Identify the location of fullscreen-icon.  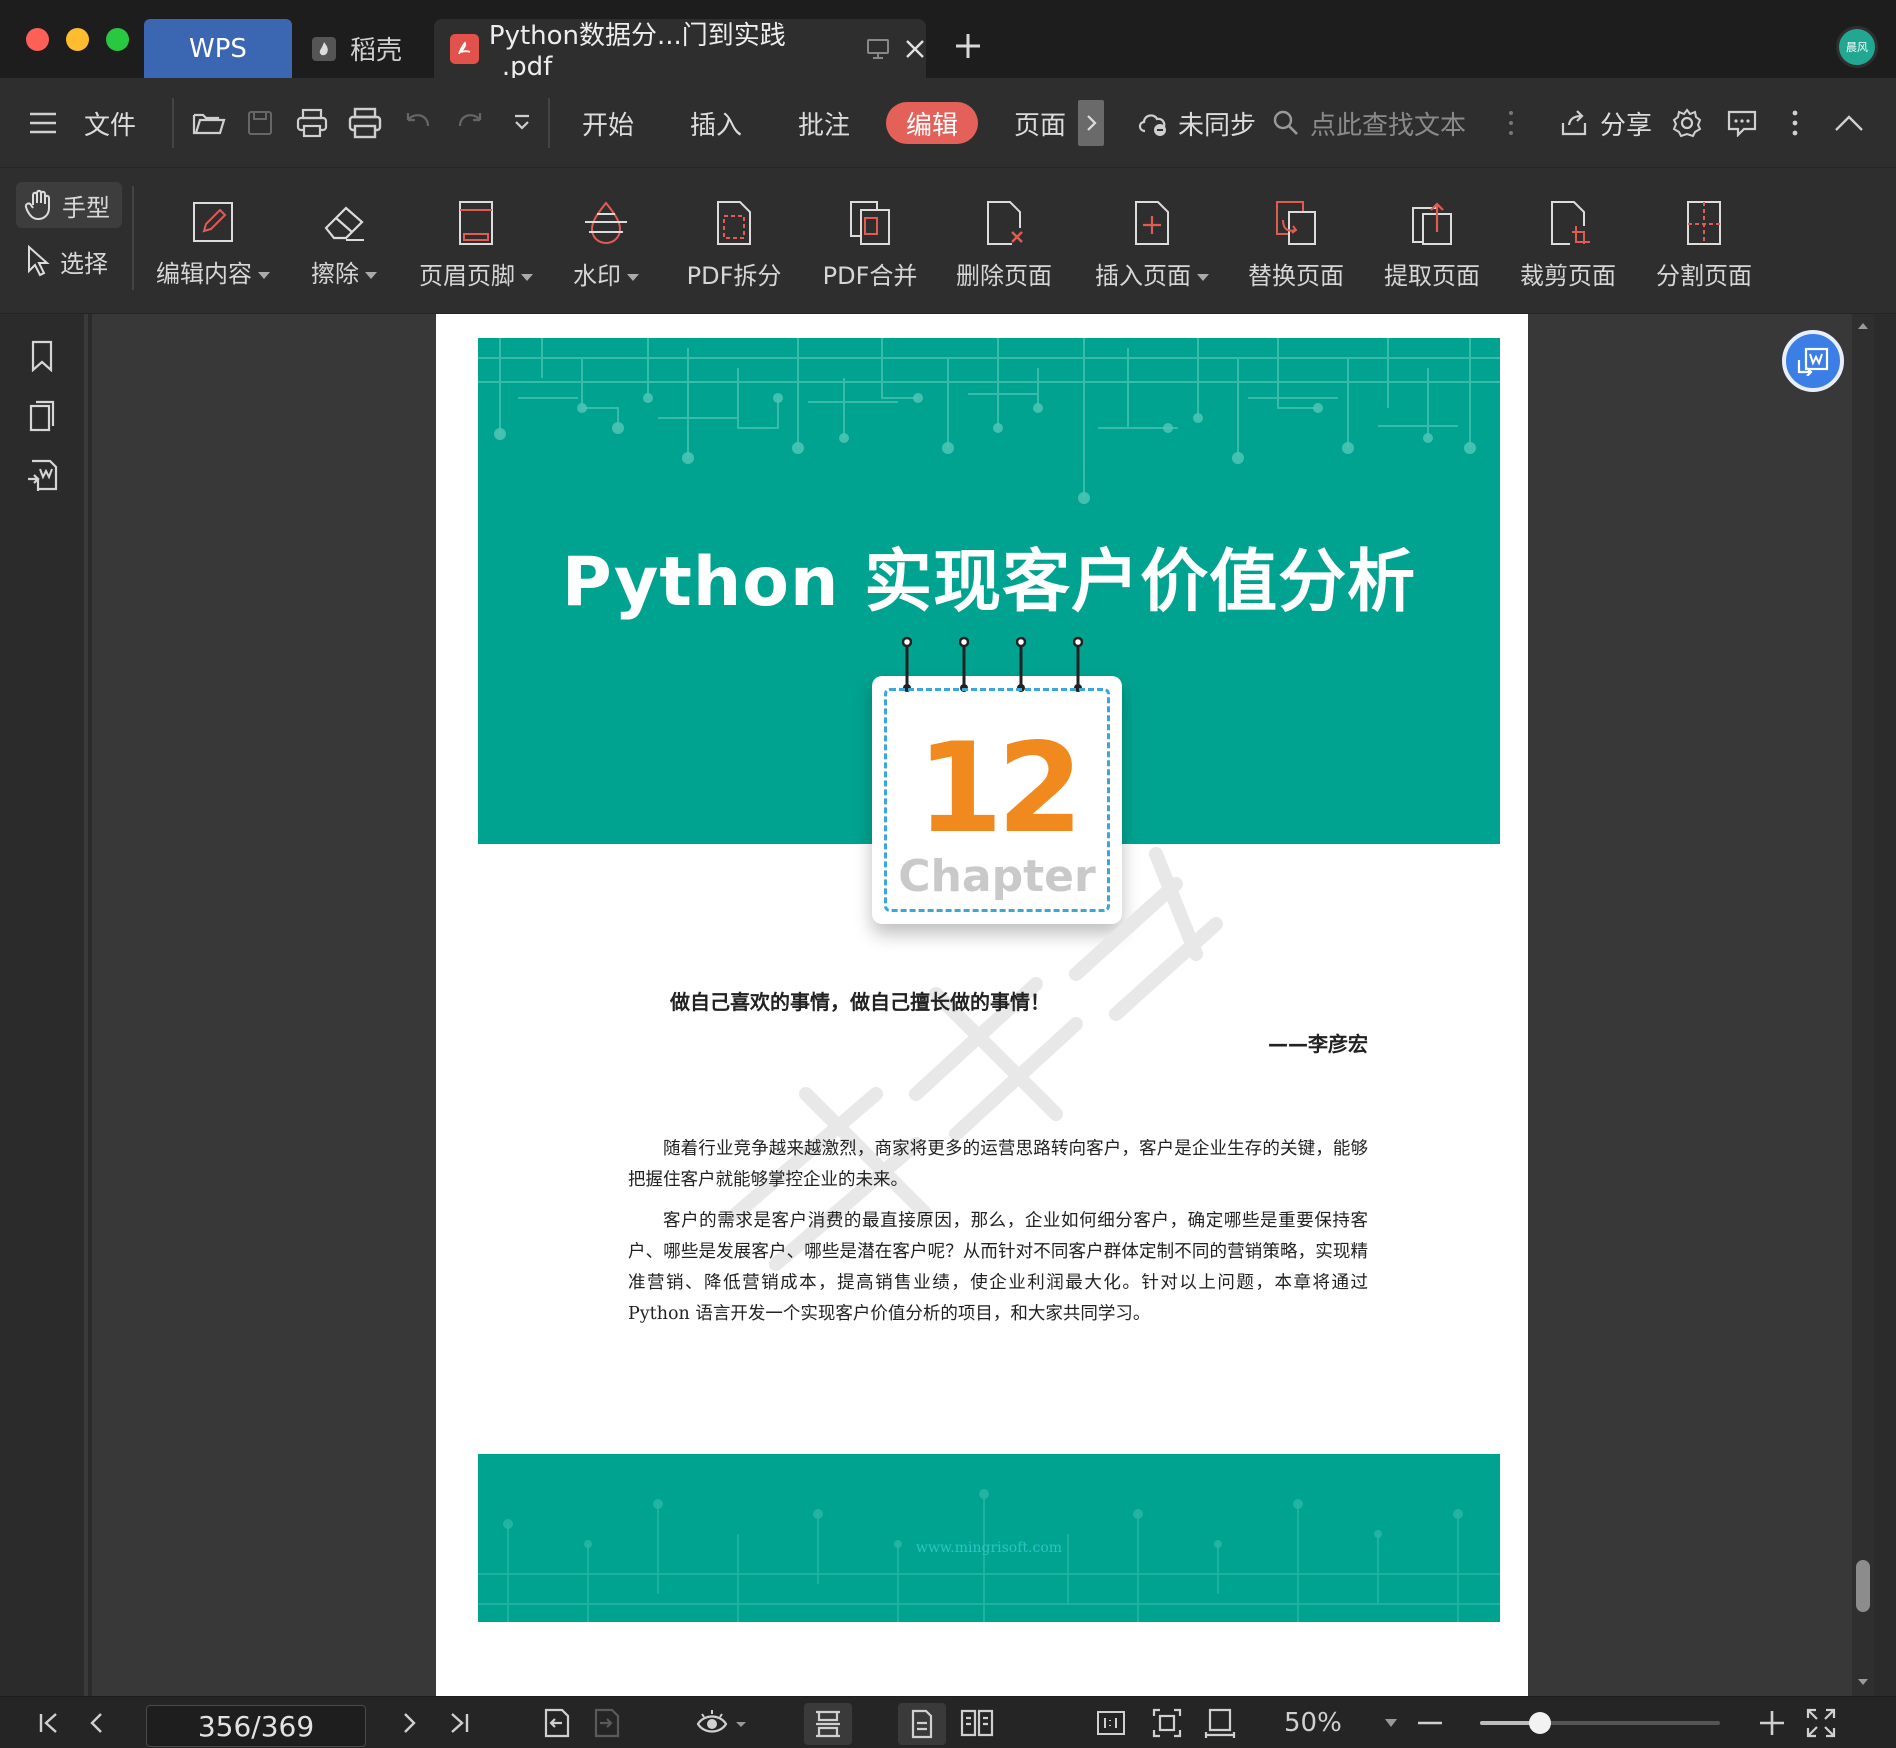
(1821, 1722).